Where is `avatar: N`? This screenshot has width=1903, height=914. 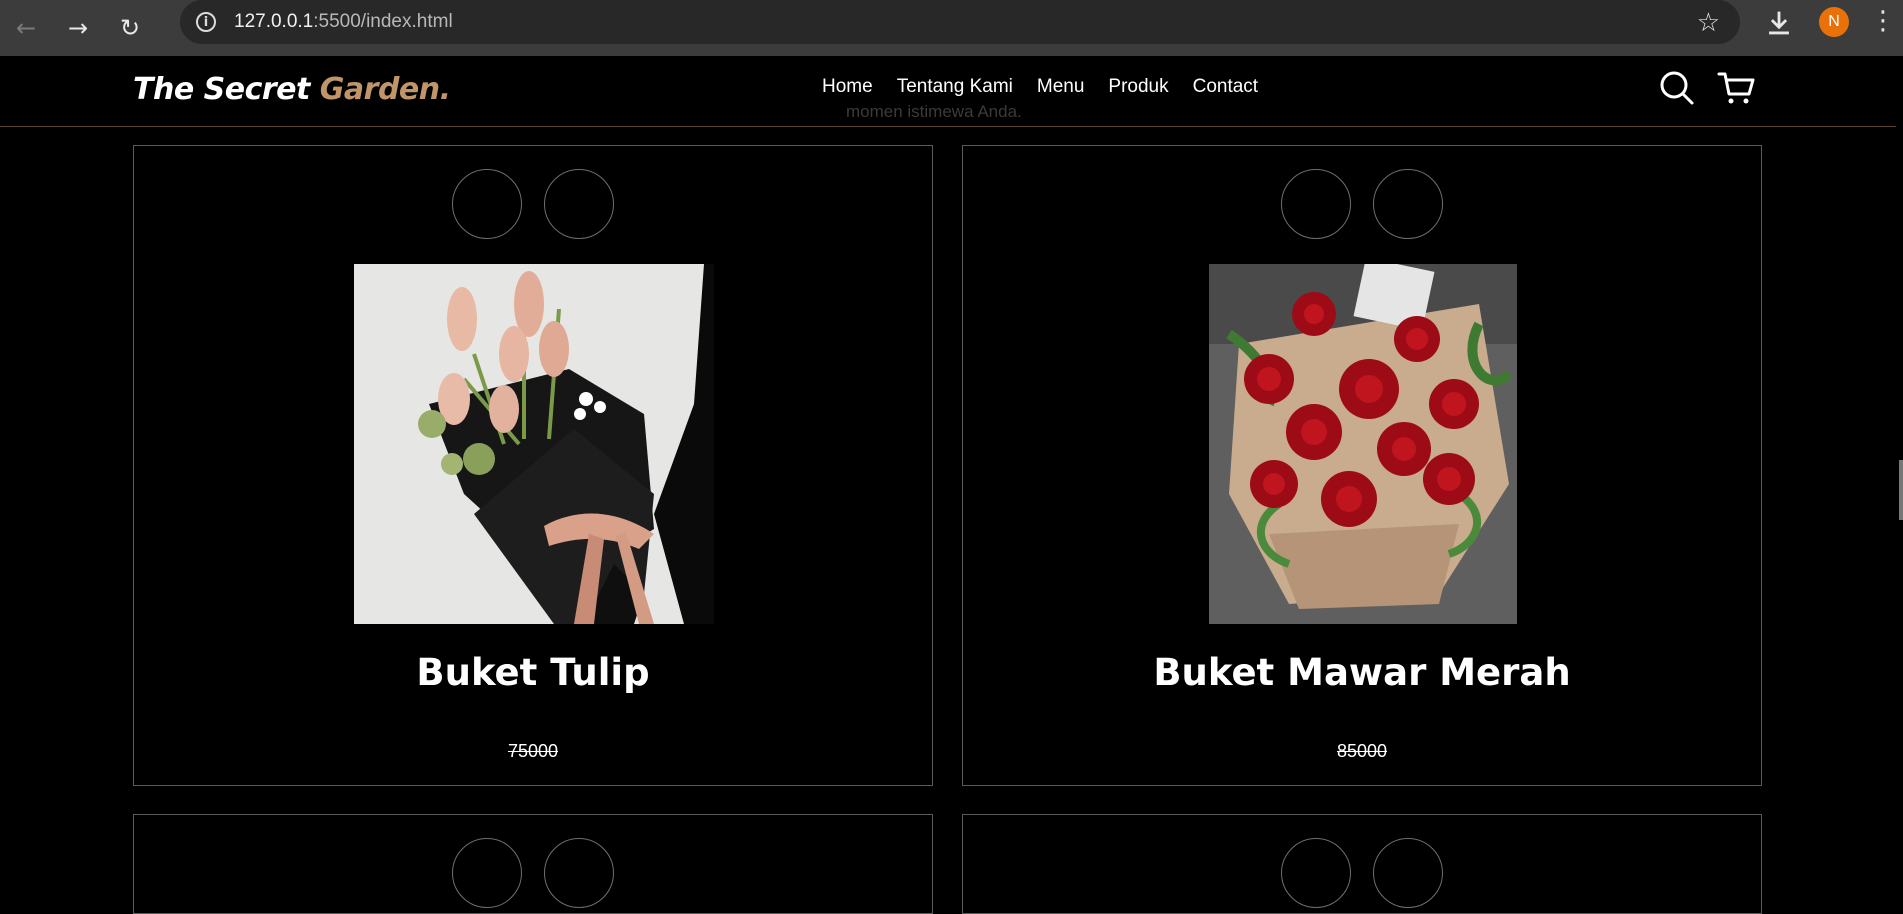 avatar: N is located at coordinates (1834, 22).